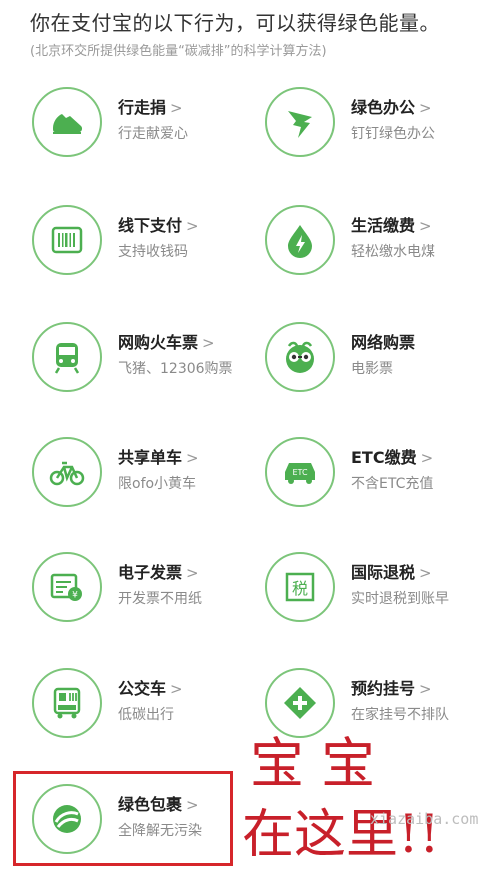 This screenshot has width=489, height=873. I want to click on yen-glyph: ¥, so click(75, 596).